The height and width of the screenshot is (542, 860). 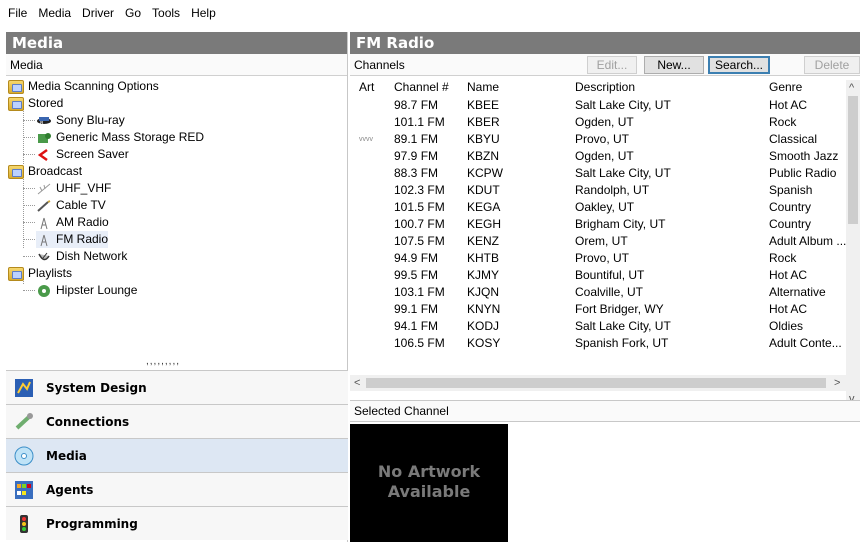 What do you see at coordinates (19, 13) in the screenshot?
I see `menu-file: File` at bounding box center [19, 13].